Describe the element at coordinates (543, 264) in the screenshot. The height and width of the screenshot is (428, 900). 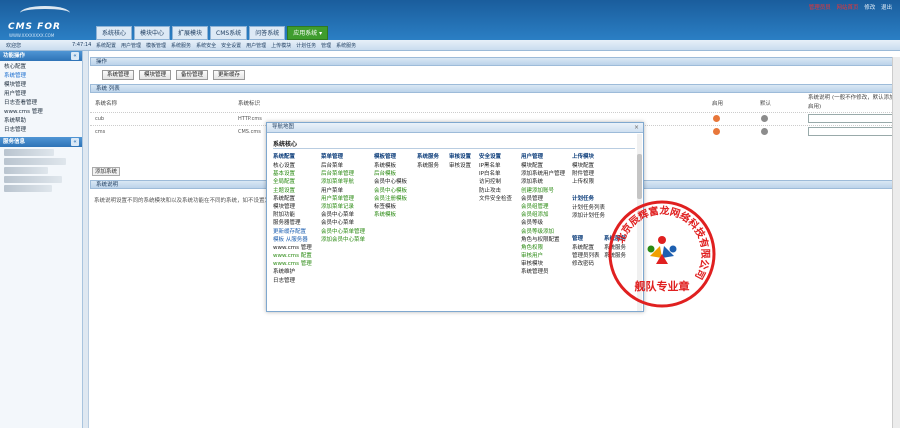
I see `popup-menu-item: 审核模块` at that location.